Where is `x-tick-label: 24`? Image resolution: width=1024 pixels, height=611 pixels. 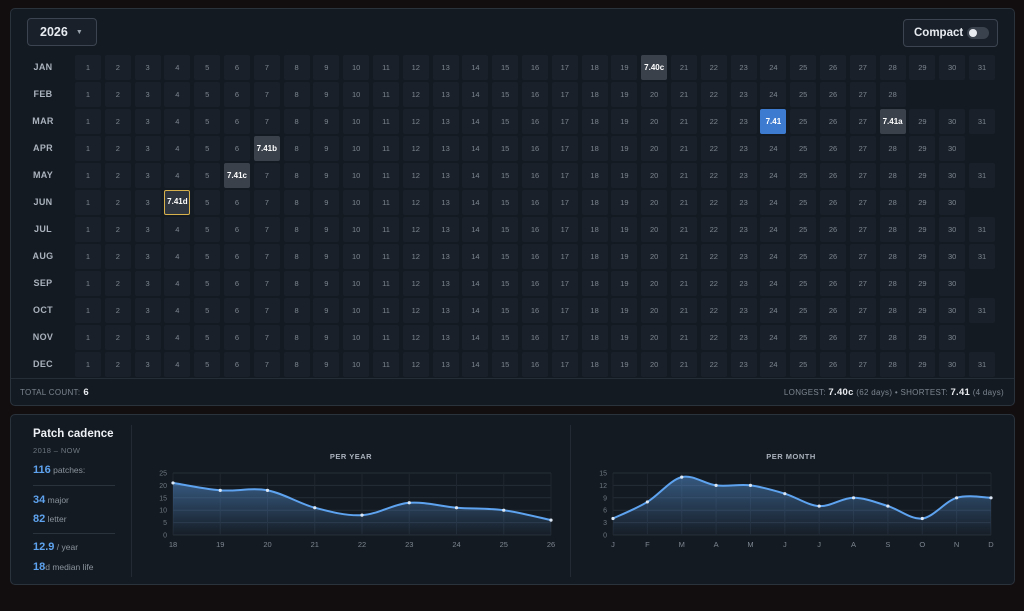
x-tick-label: 24 is located at coordinates (456, 544).